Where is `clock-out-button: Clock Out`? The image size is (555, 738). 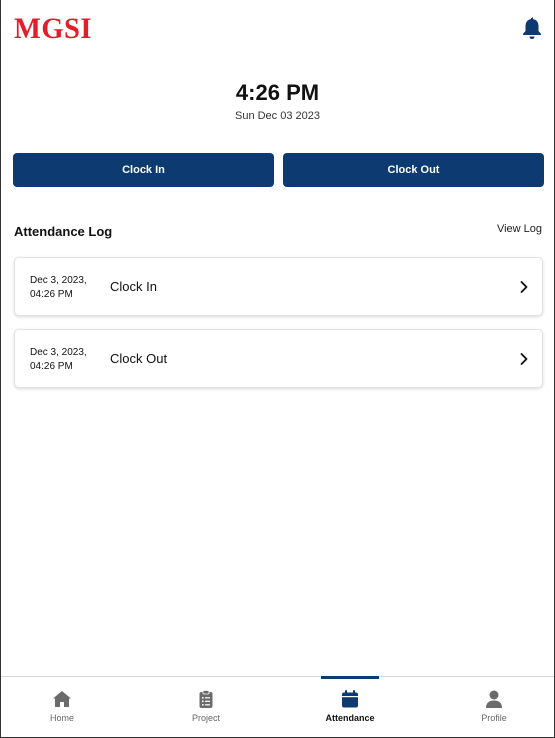 clock-out-button: Clock Out is located at coordinates (413, 170).